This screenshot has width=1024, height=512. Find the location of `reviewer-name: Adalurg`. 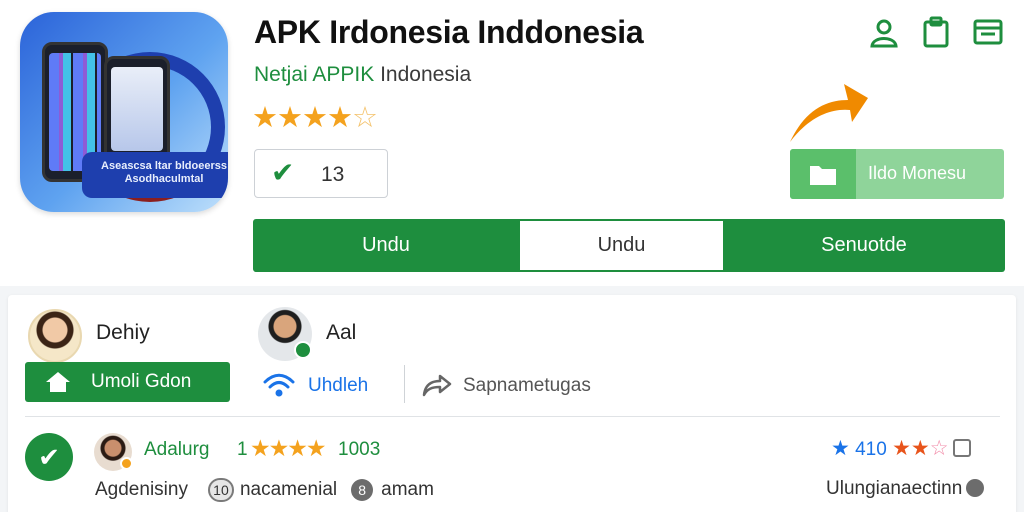

reviewer-name: Adalurg is located at coordinates (177, 450).